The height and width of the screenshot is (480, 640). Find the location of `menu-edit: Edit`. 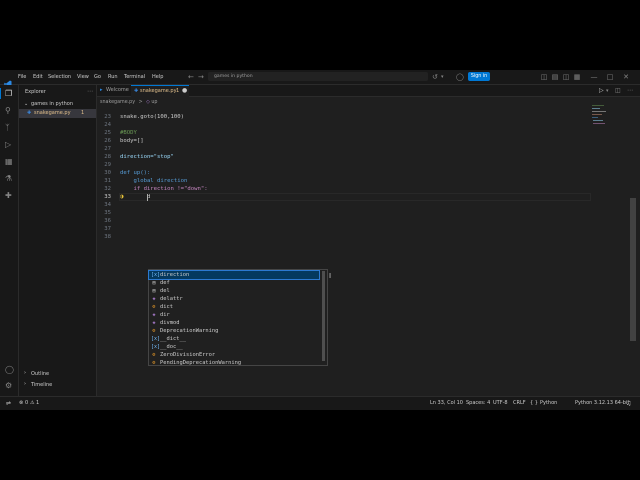

menu-edit: Edit is located at coordinates (38, 77).